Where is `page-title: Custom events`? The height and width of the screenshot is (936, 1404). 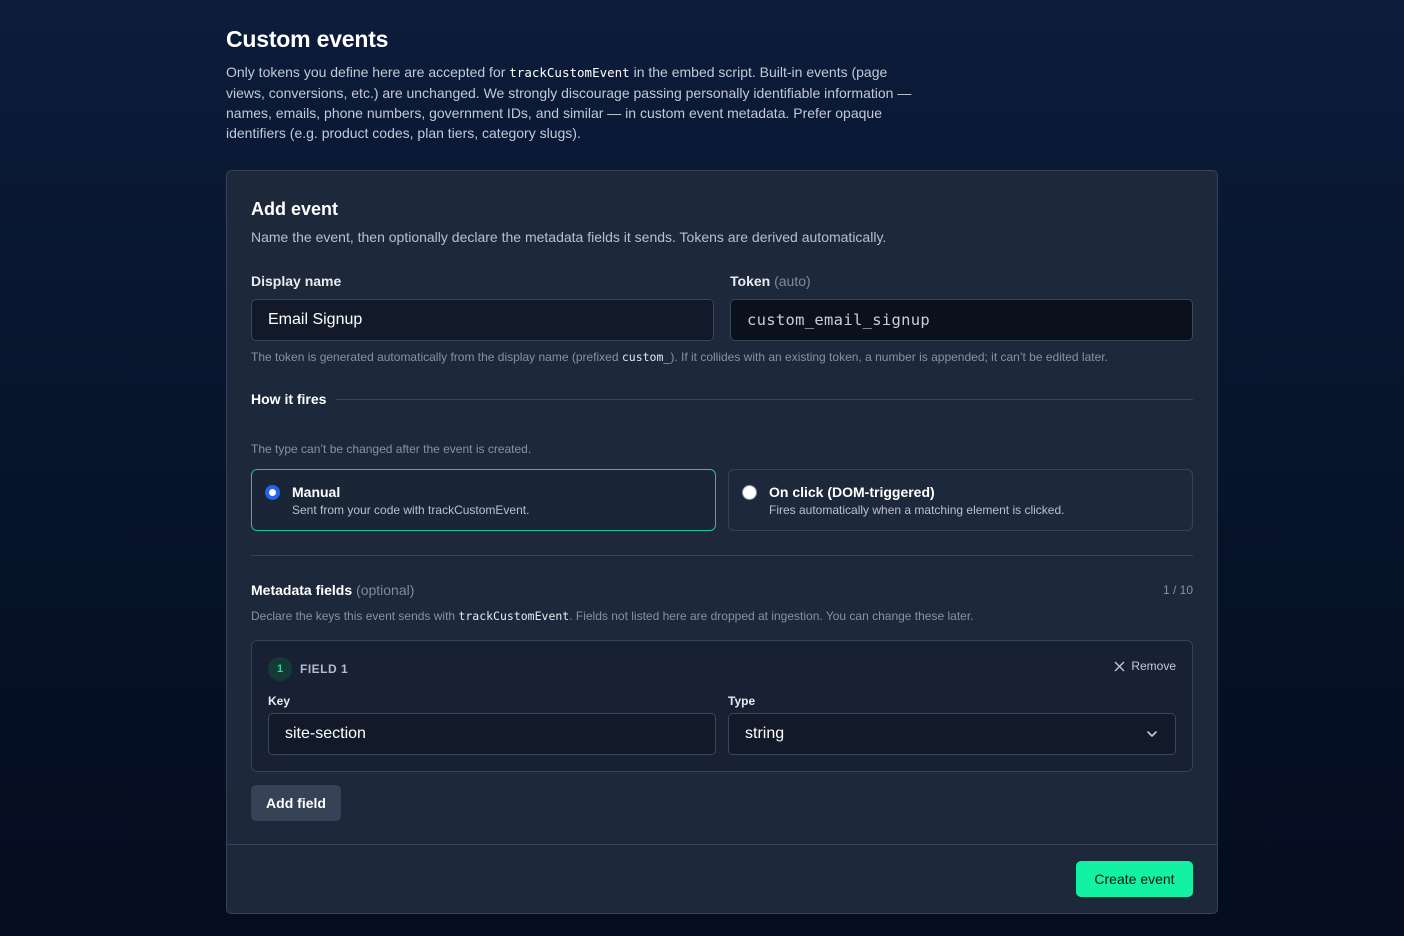 page-title: Custom events is located at coordinates (307, 39).